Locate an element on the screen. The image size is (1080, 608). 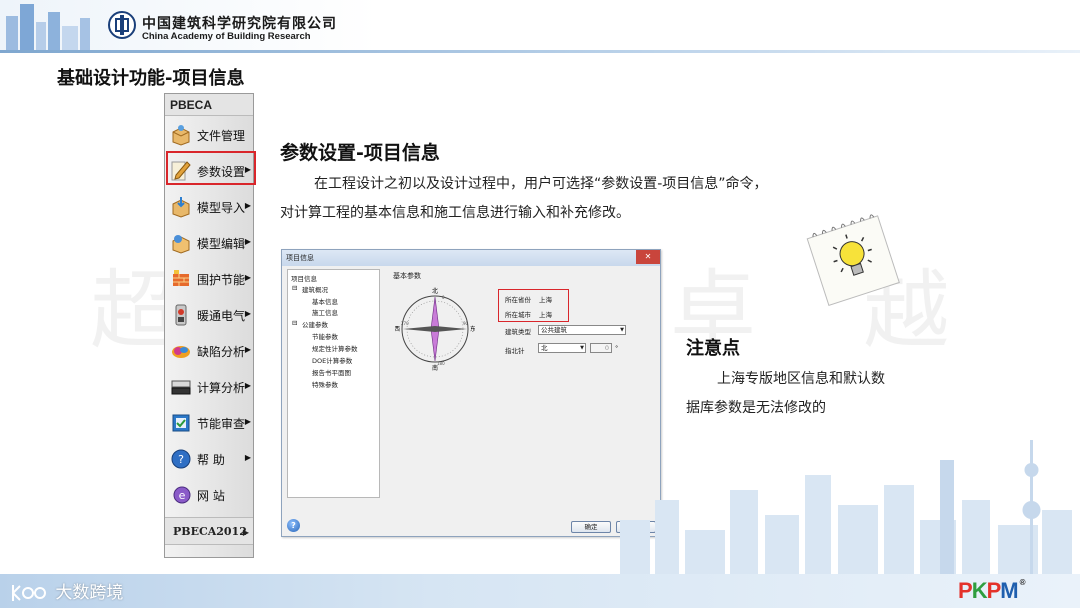
edit-model-icon is located at coordinates (181, 244).